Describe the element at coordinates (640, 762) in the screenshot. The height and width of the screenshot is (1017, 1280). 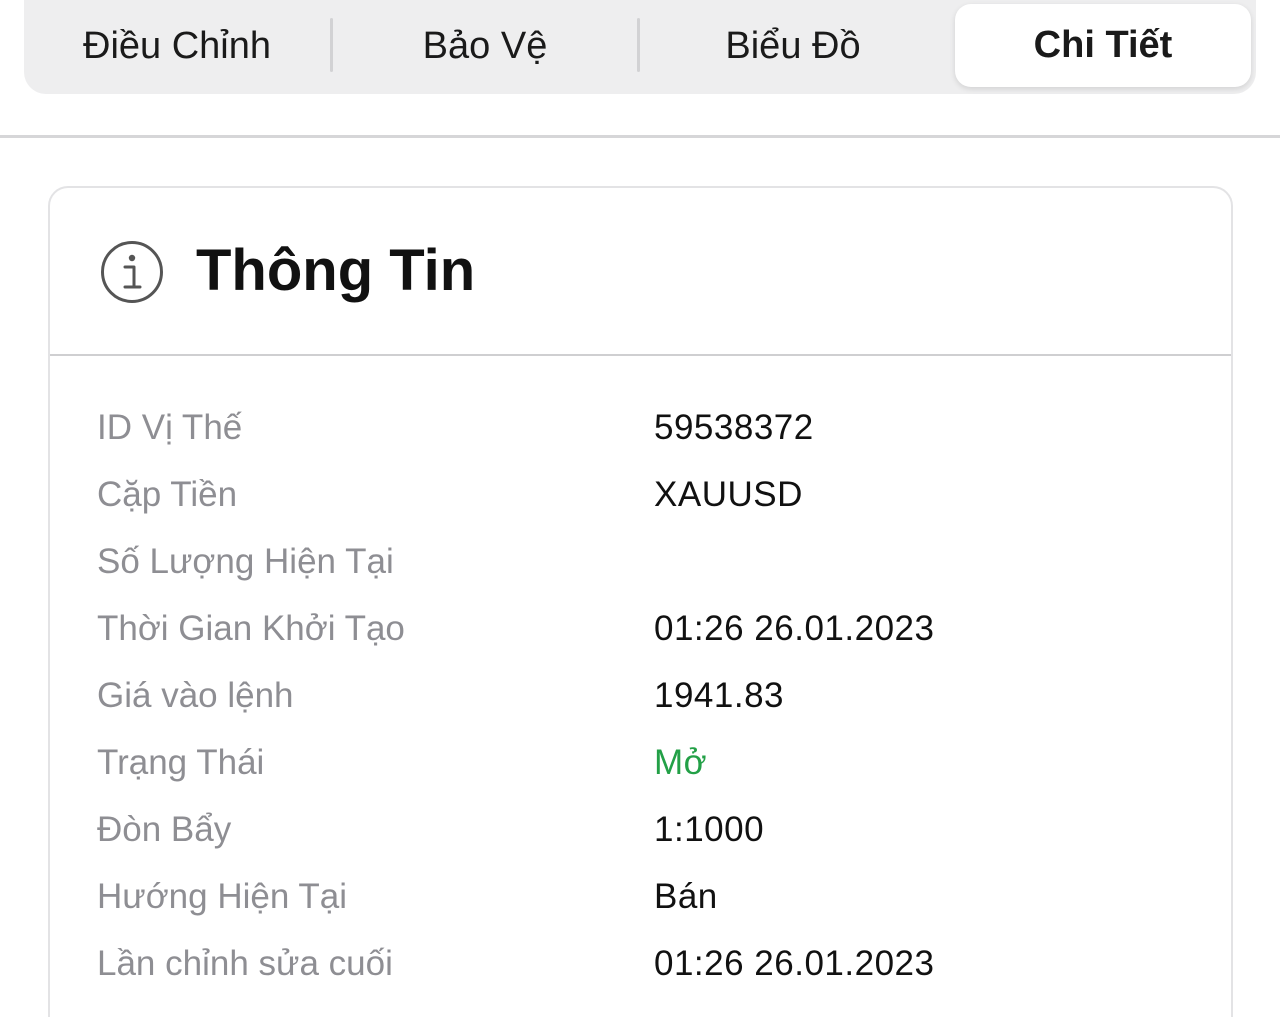
I see `detail-row-status: Trạng Thái Mở` at that location.